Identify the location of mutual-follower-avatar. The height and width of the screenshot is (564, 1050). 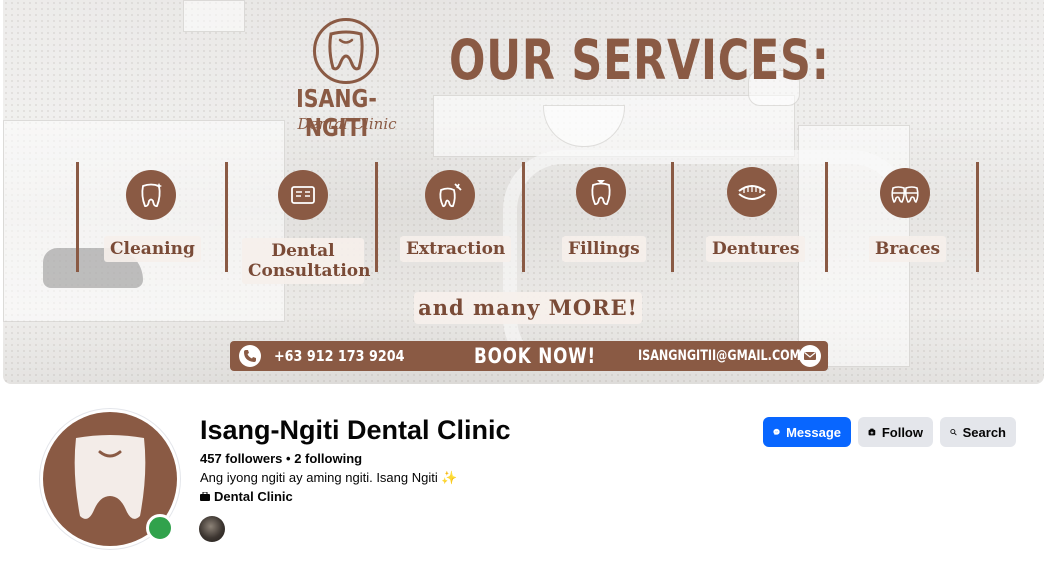
(212, 529).